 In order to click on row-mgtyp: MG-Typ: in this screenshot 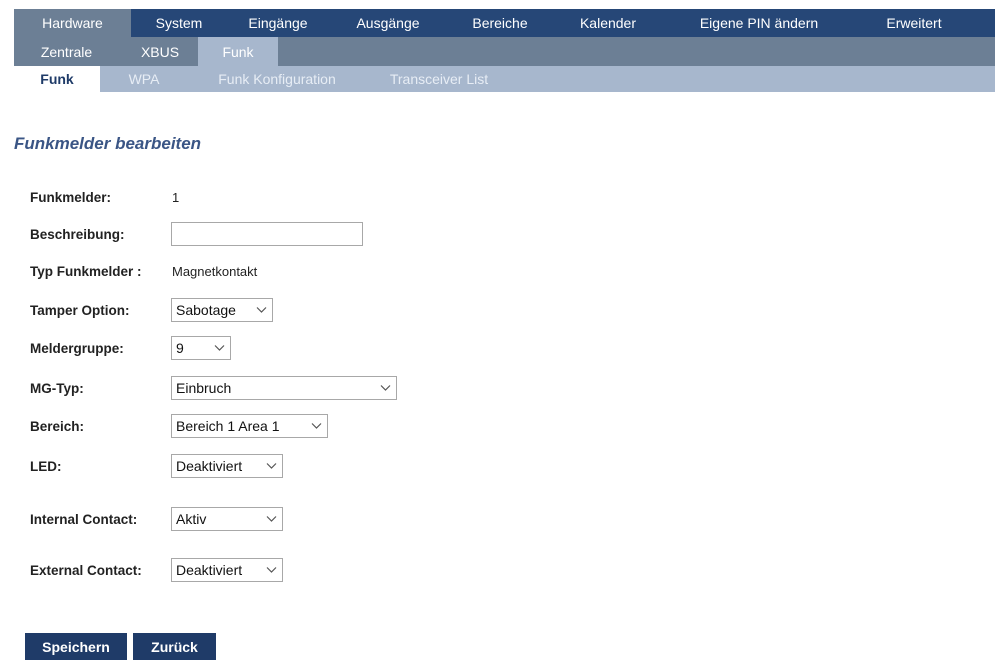, I will do `click(101, 388)`.